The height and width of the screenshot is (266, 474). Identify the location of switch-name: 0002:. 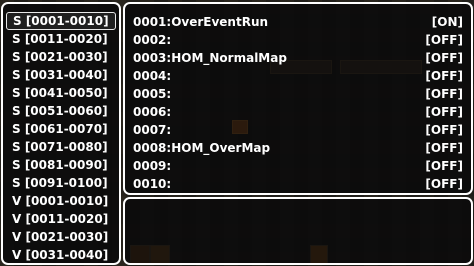
(152, 40).